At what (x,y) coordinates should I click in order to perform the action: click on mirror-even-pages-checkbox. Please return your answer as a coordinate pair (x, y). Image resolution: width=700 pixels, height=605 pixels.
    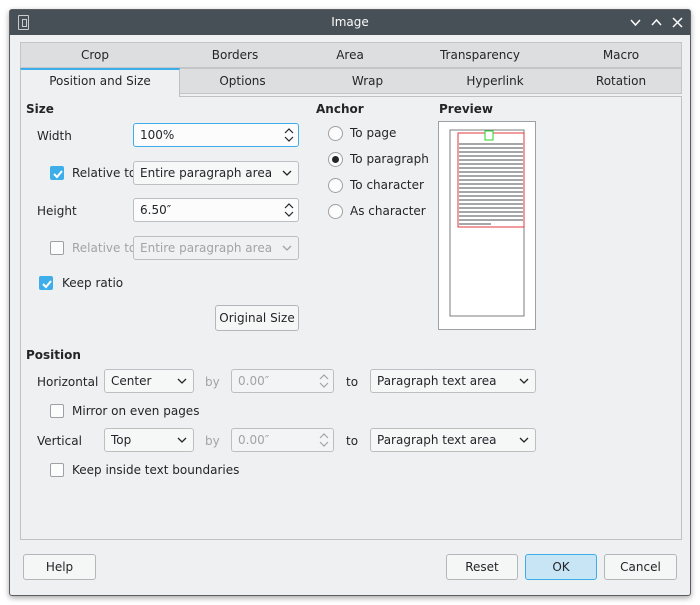
    Looking at the image, I should click on (57, 411).